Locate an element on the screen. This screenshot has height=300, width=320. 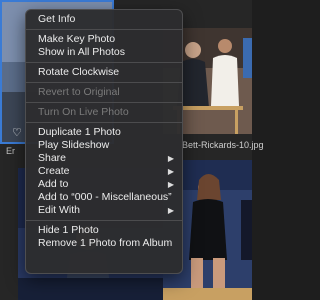
menu-item-turn-on-live-photo: Turn On Live Photo is located at coordinates (104, 112).